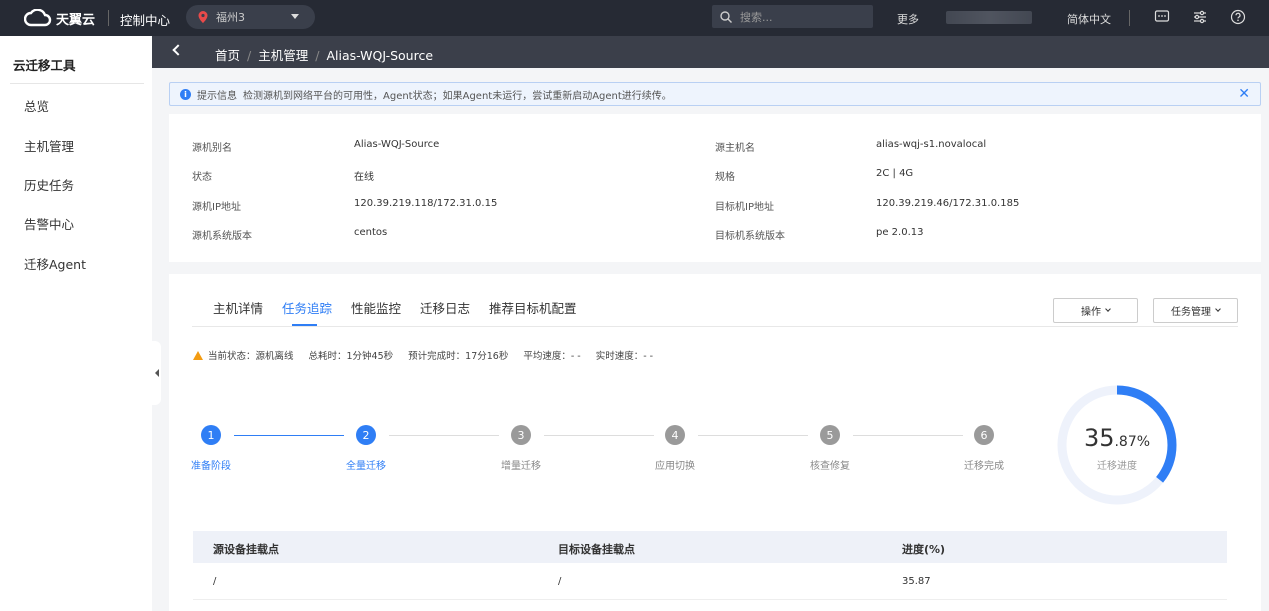 The height and width of the screenshot is (611, 1269). What do you see at coordinates (76, 323) in the screenshot?
I see `sidebar: 云迁移工具 总览 主机管理 历史任务 告警中心 迁移Agent` at bounding box center [76, 323].